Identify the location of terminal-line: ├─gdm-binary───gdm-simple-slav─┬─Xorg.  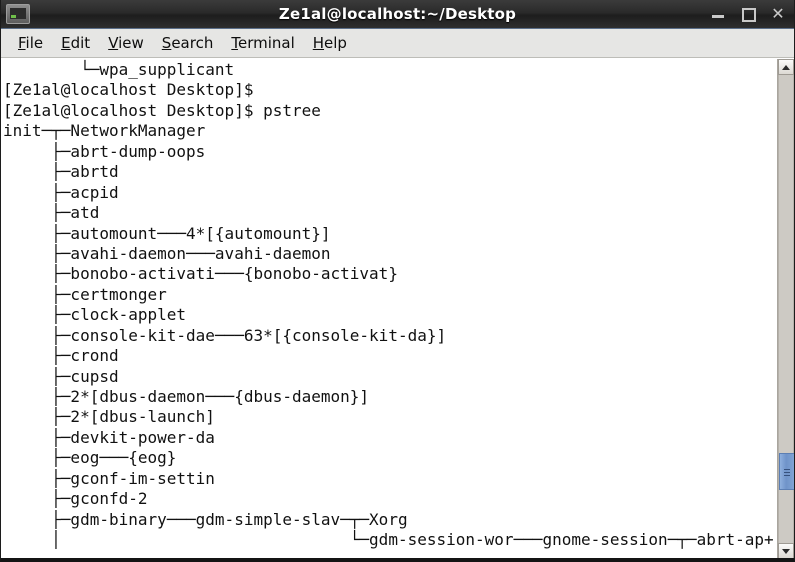
(205, 519).